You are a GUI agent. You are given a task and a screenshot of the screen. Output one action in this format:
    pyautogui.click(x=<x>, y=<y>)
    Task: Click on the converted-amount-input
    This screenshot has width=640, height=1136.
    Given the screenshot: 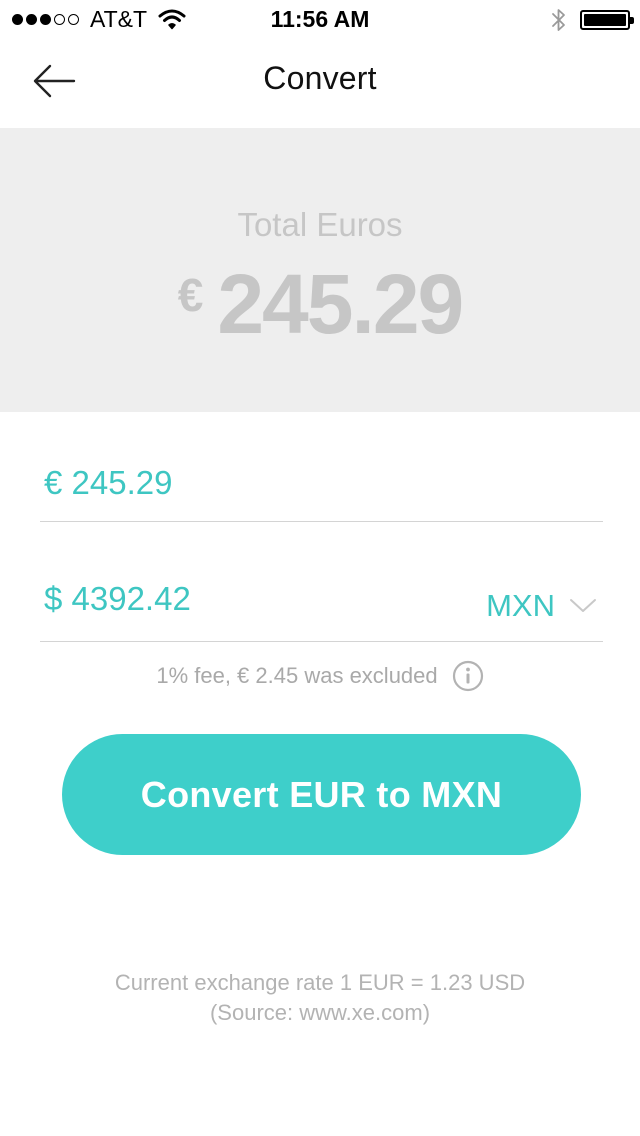 What is the action you would take?
    pyautogui.click(x=234, y=599)
    